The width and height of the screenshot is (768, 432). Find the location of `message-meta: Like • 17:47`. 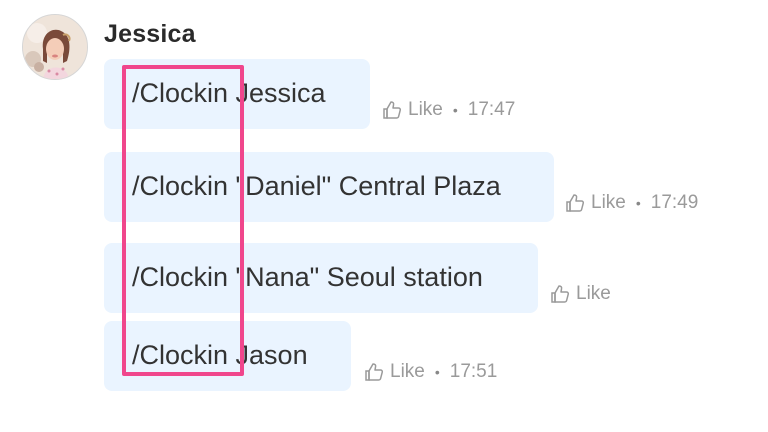

message-meta: Like • 17:47 is located at coordinates (448, 110).